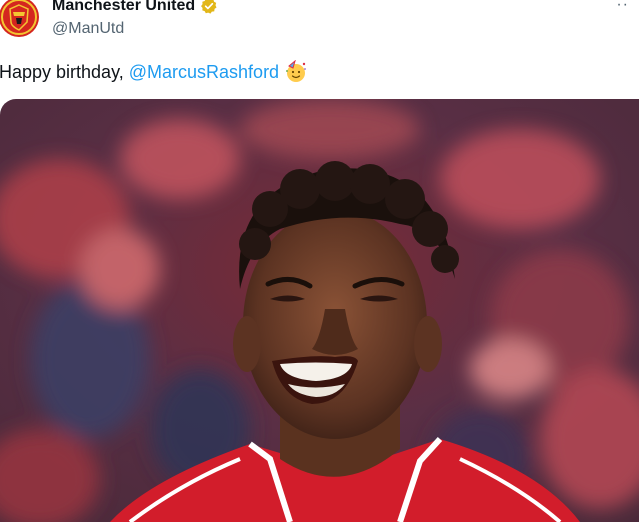 The image size is (639, 522). I want to click on mention-link: @MarcusRashford, so click(204, 72).